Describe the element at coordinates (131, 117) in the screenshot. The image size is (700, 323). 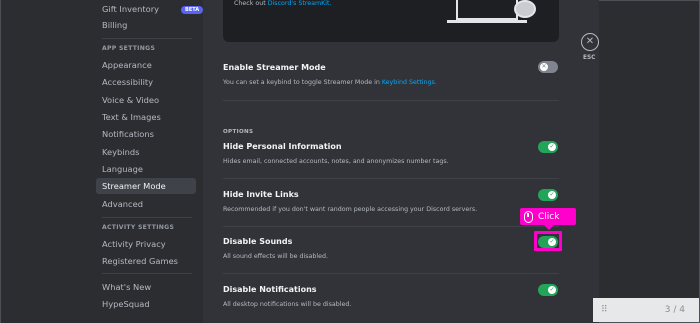
I see `sidebar-item-label: Text & Images` at that location.